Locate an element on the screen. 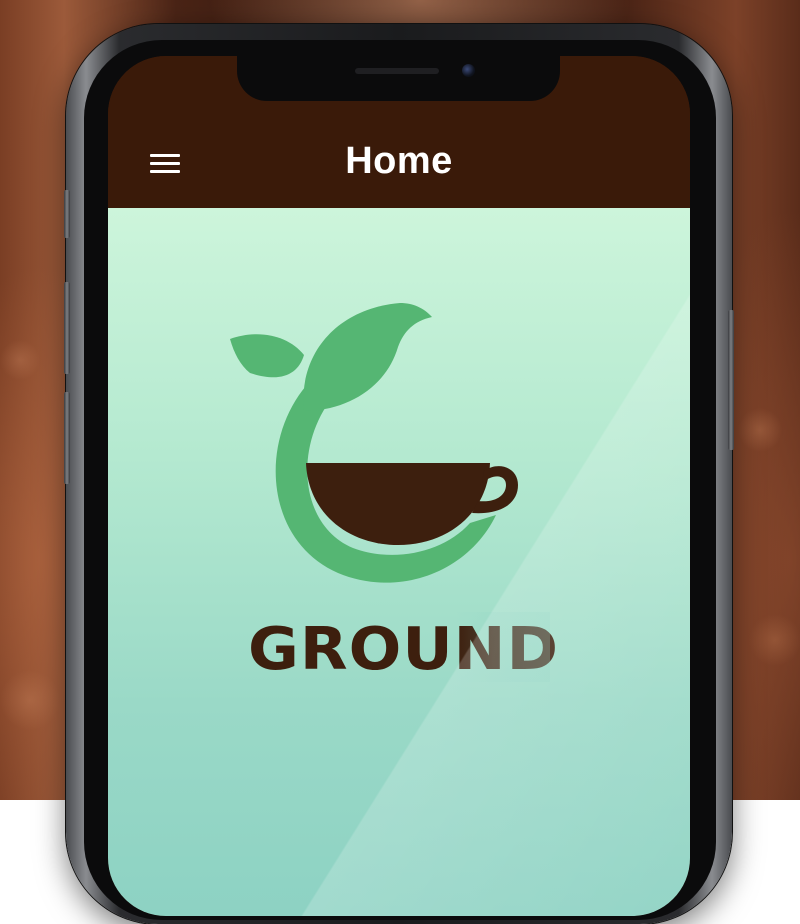 The width and height of the screenshot is (800, 924). earpiece-speaker is located at coordinates (397, 71).